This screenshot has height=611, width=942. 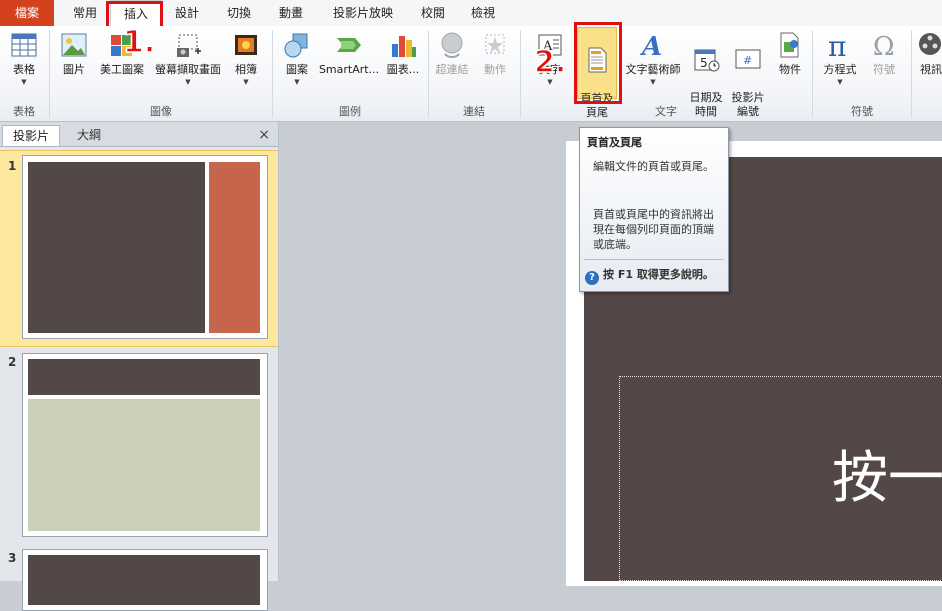 What do you see at coordinates (264, 135) in the screenshot?
I see `close-icon: ×` at bounding box center [264, 135].